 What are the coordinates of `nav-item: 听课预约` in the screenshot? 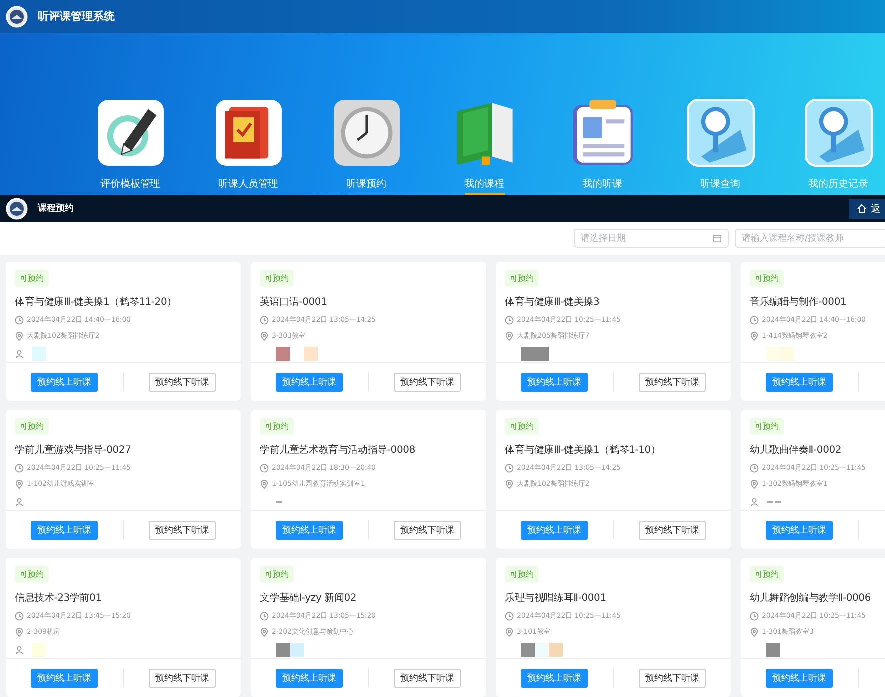 It's located at (366, 186).